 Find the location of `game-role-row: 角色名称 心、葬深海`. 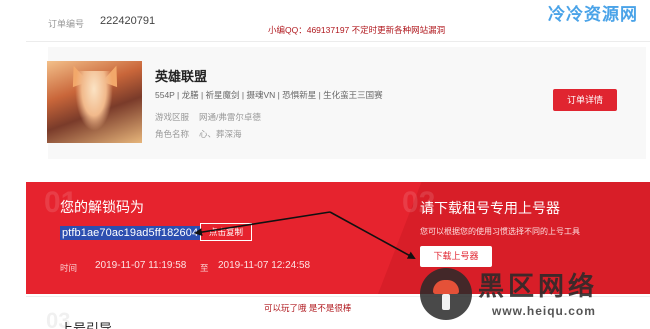

game-role-row: 角色名称 心、葬深海 is located at coordinates (198, 134).